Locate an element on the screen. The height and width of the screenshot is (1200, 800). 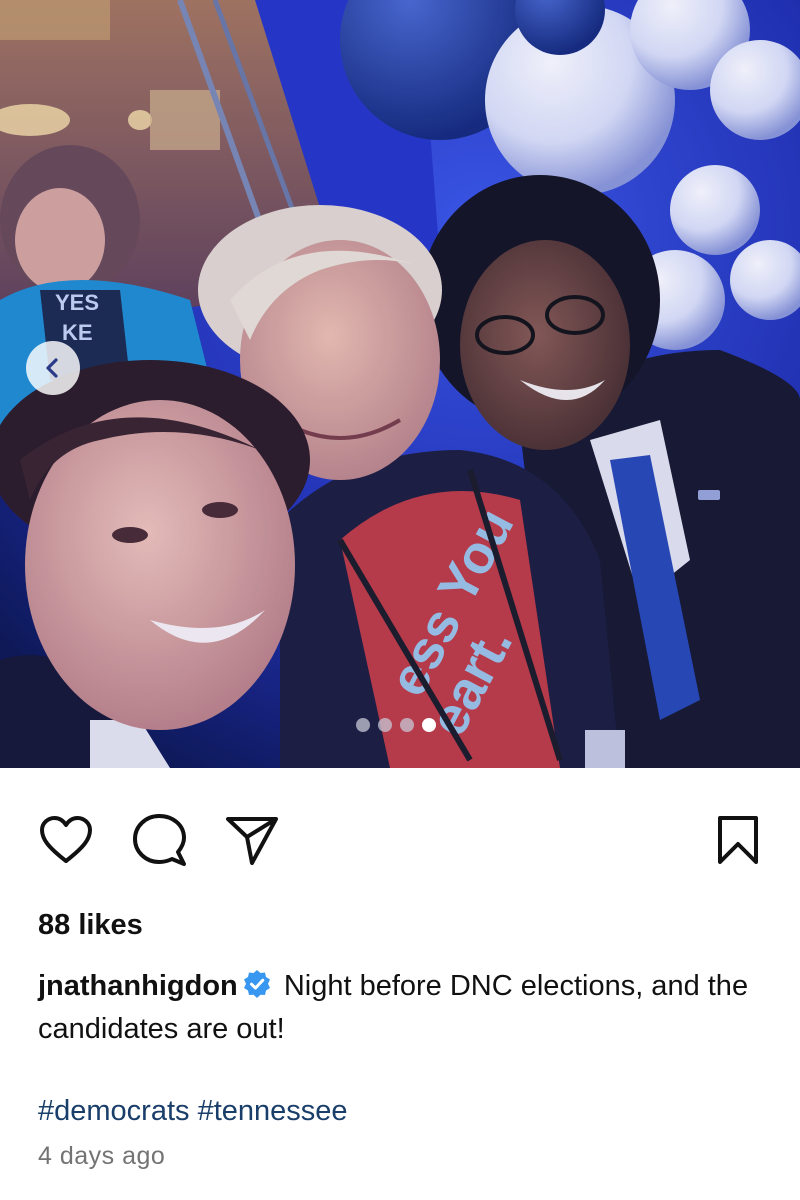
comment-bubble-icon is located at coordinates (159, 840).